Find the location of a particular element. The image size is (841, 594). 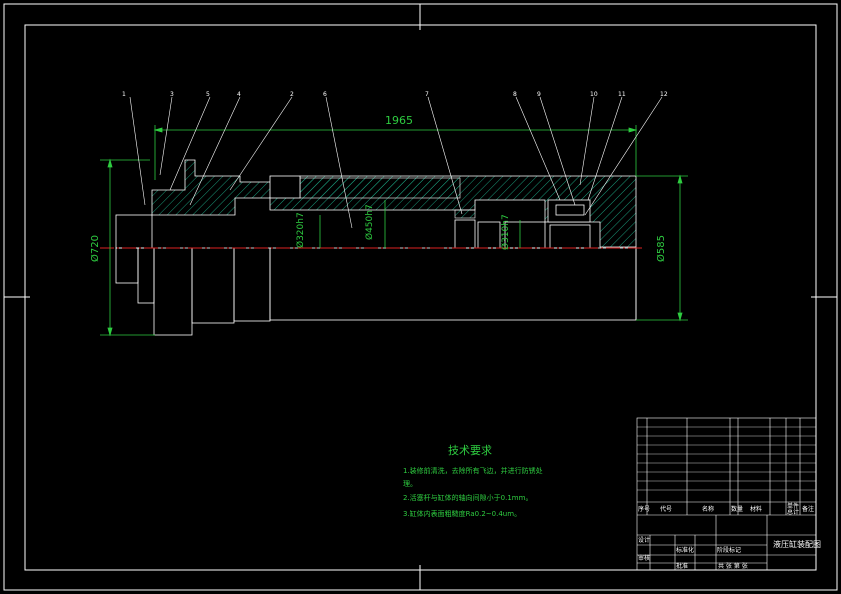

tech-line-2: 2.活塞杆与缸体的轴向间隙小于0.1mm。 is located at coordinates (467, 497).